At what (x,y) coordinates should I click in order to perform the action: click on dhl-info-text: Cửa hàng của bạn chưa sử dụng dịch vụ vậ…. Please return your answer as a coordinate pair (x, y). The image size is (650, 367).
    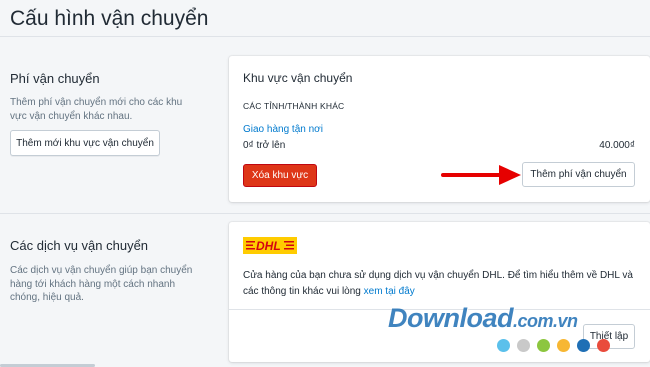
    Looking at the image, I should click on (443, 283).